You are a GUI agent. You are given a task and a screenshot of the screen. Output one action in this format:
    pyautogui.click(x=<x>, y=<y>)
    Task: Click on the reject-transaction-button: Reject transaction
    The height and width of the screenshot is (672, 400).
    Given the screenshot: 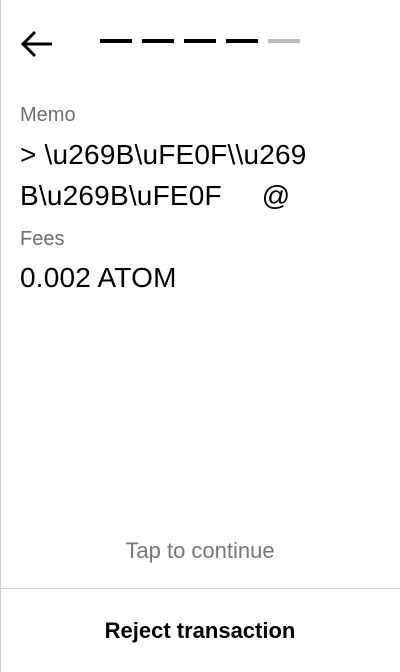 What is the action you would take?
    pyautogui.click(x=200, y=630)
    